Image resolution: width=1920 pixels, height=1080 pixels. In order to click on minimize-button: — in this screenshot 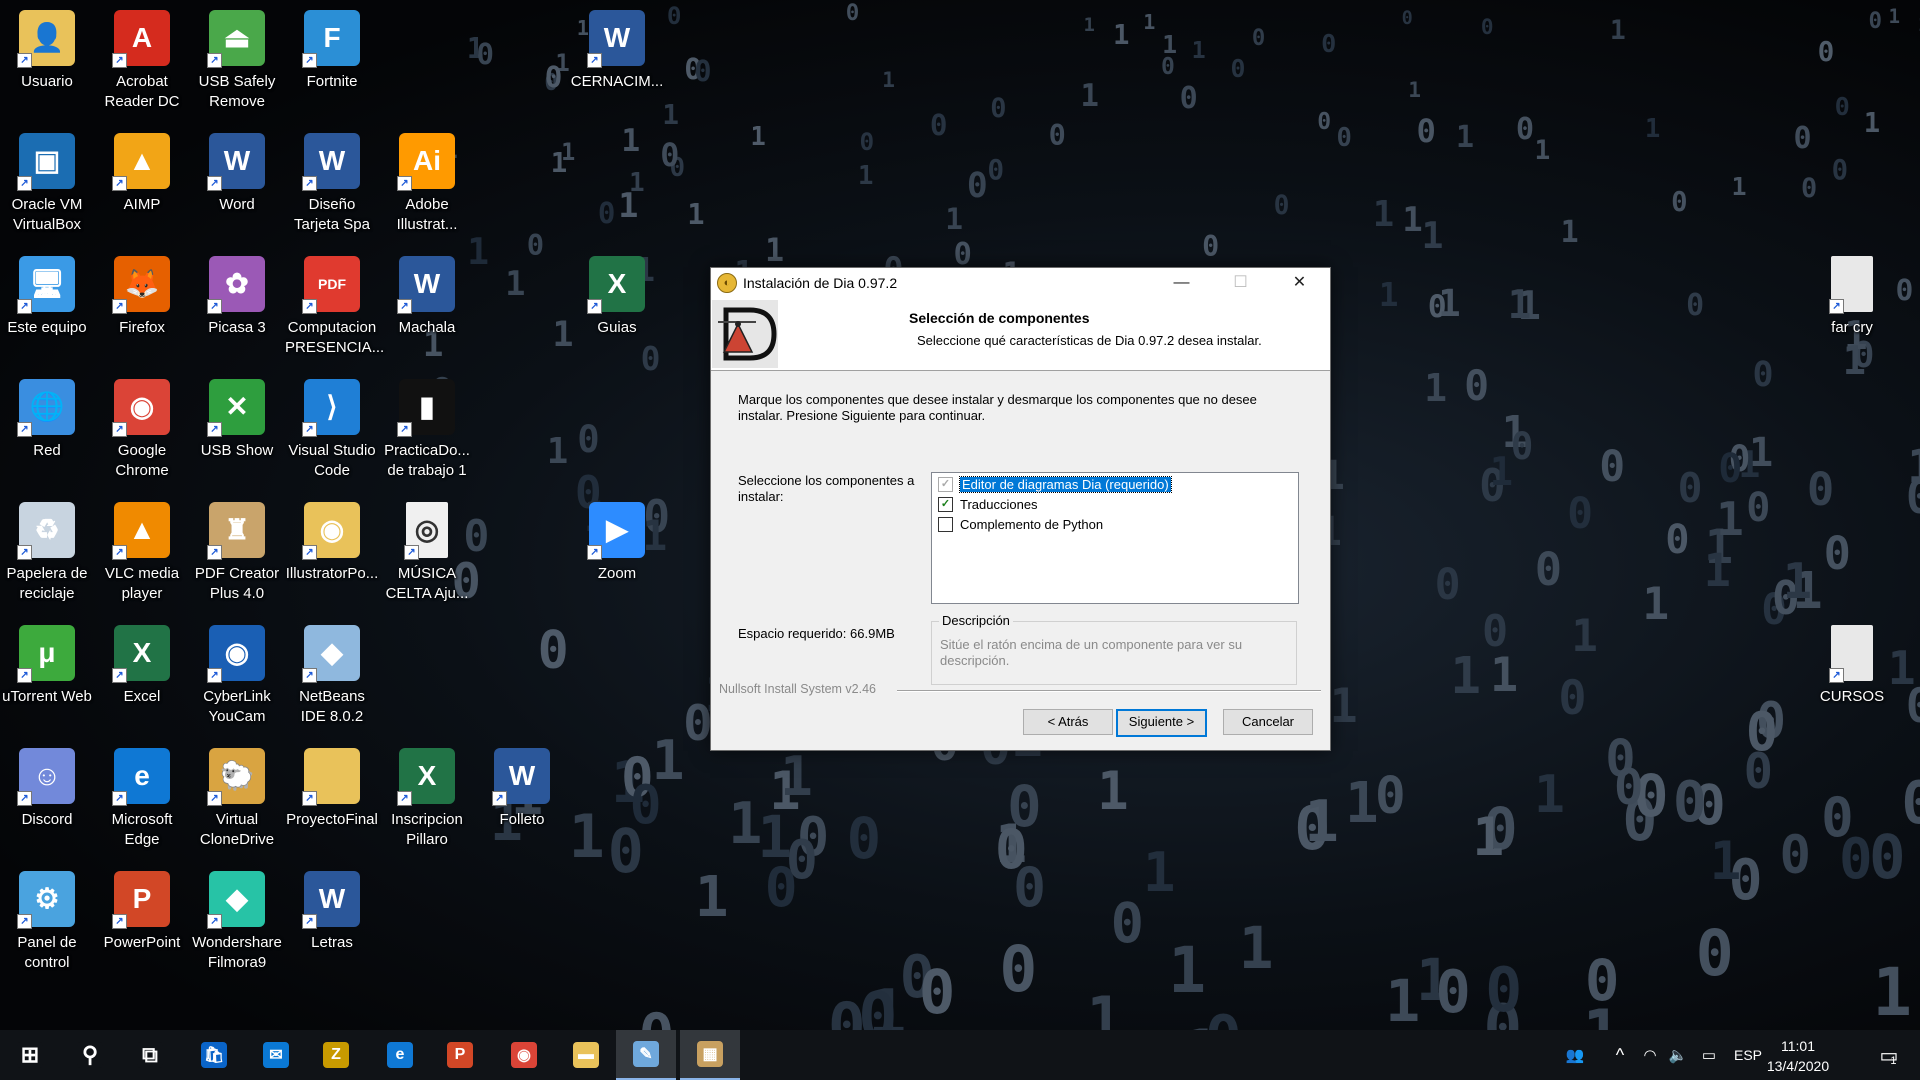, I will do `click(1181, 283)`.